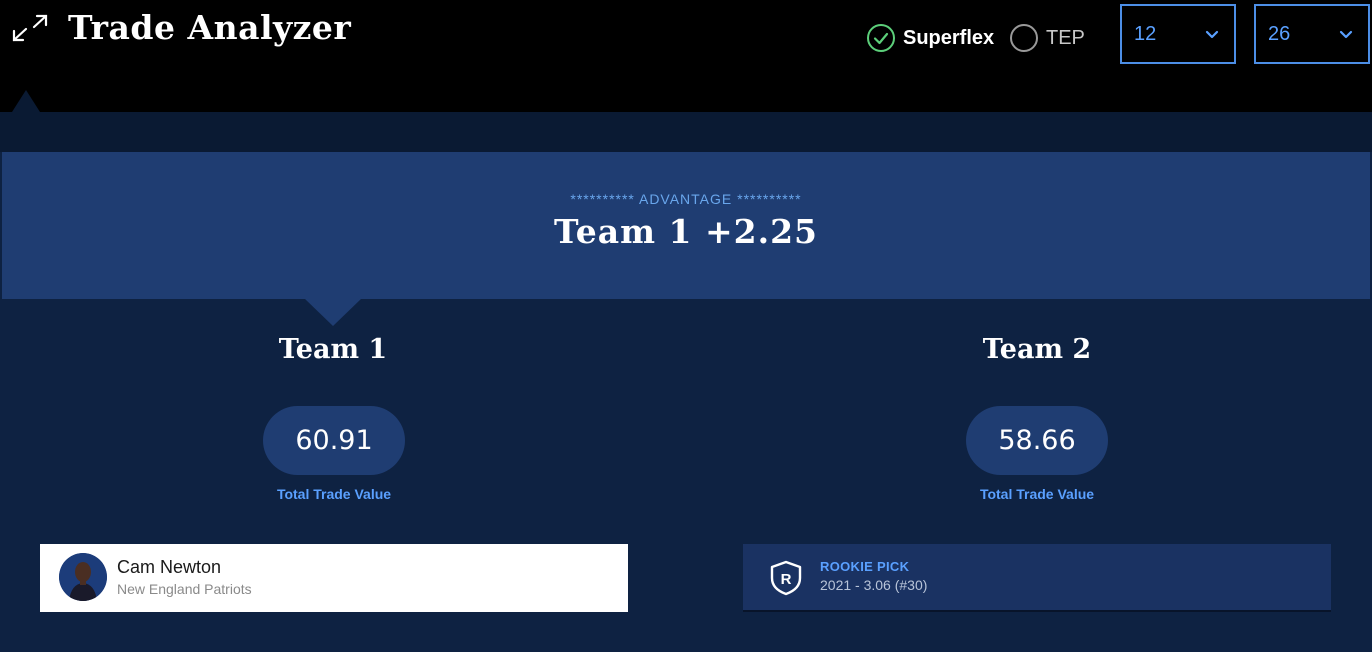  Describe the element at coordinates (334, 440) in the screenshot. I see `team-1-total-value: 60.91` at that location.